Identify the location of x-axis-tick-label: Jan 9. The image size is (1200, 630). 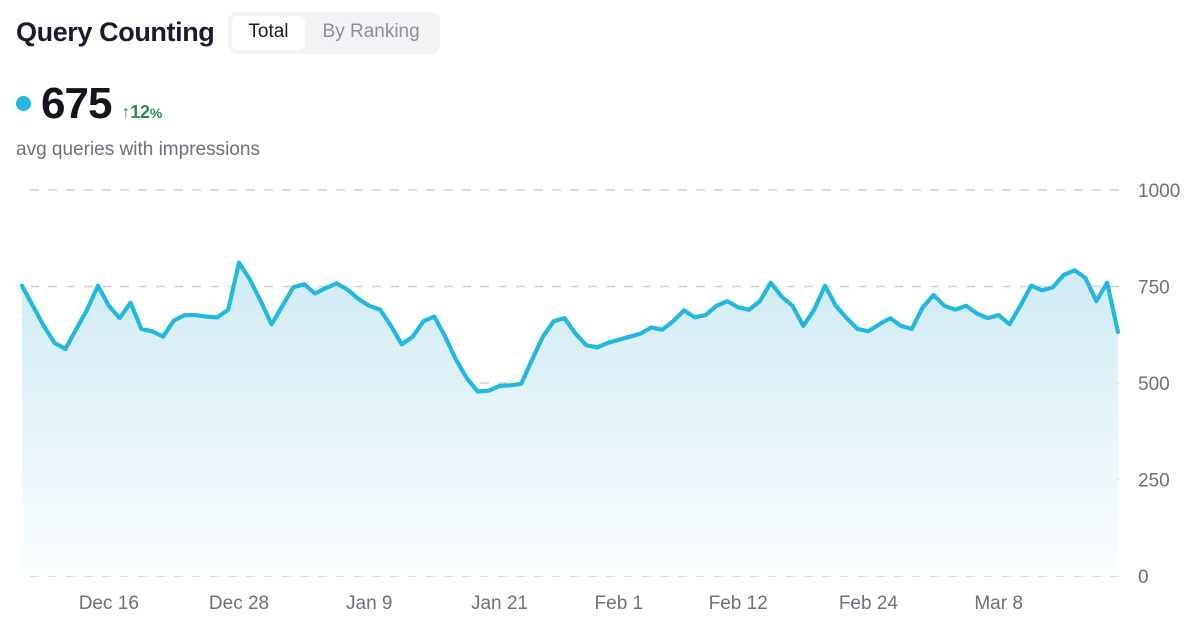
(369, 603).